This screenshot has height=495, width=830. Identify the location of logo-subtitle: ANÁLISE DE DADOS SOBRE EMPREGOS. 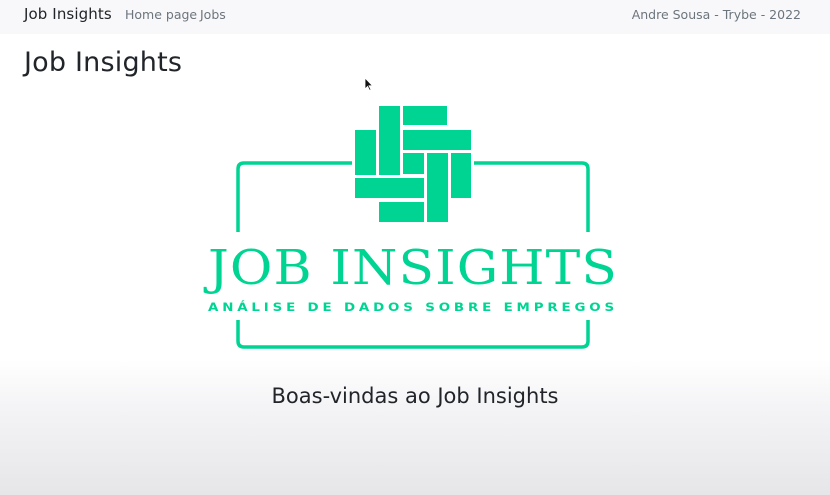
(413, 306).